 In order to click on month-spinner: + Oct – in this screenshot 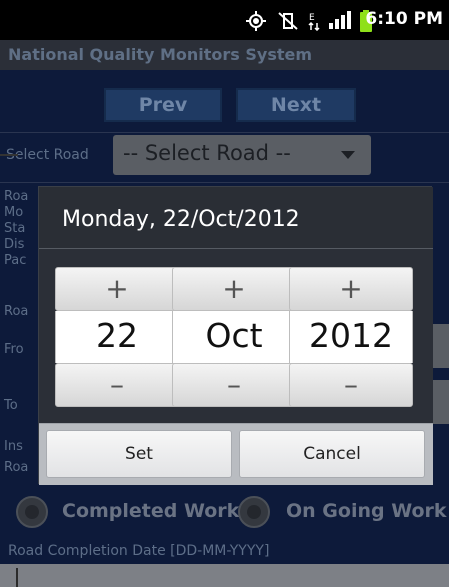, I will do `click(234, 337)`.